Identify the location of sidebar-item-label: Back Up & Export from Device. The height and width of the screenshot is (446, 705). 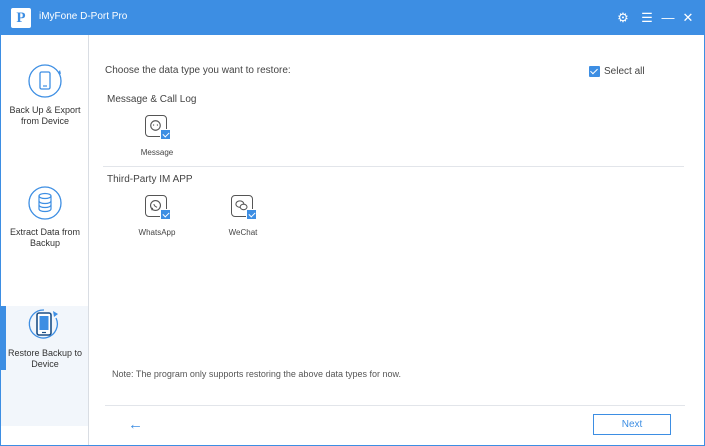
(45, 115).